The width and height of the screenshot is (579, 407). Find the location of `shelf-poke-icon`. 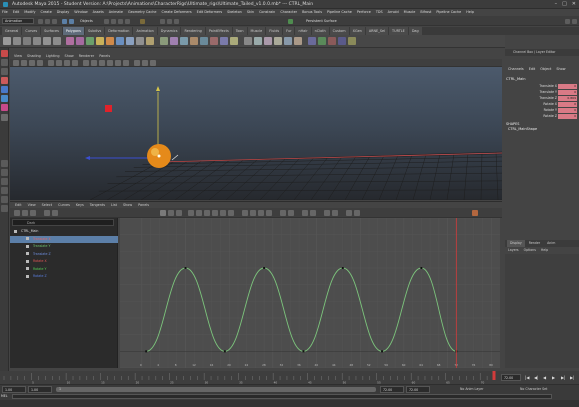

shelf-poke-icon is located at coordinates (278, 41).